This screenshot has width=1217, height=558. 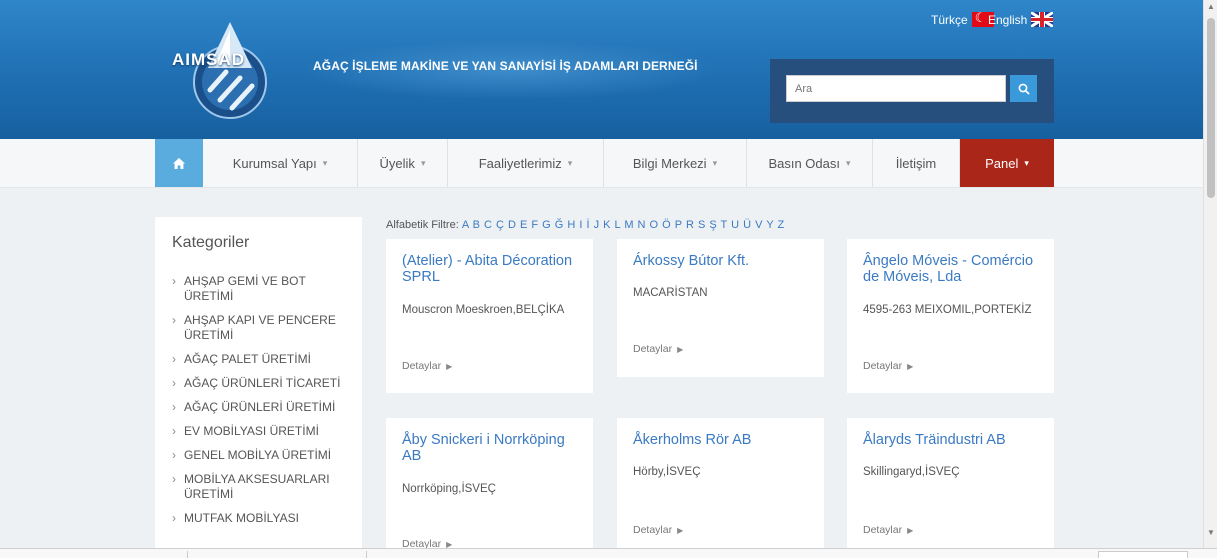 What do you see at coordinates (720, 440) in the screenshot?
I see `company-name-link: Åkerholms Rör AB` at bounding box center [720, 440].